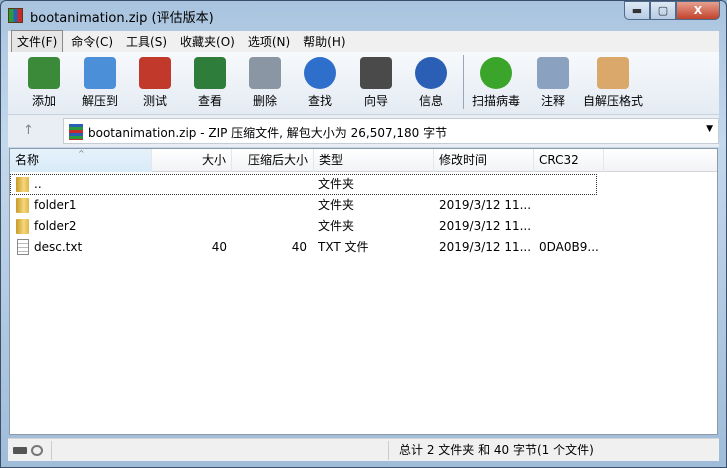 The image size is (727, 468). Describe the element at coordinates (30, 450) in the screenshot. I see `status-icons` at that location.